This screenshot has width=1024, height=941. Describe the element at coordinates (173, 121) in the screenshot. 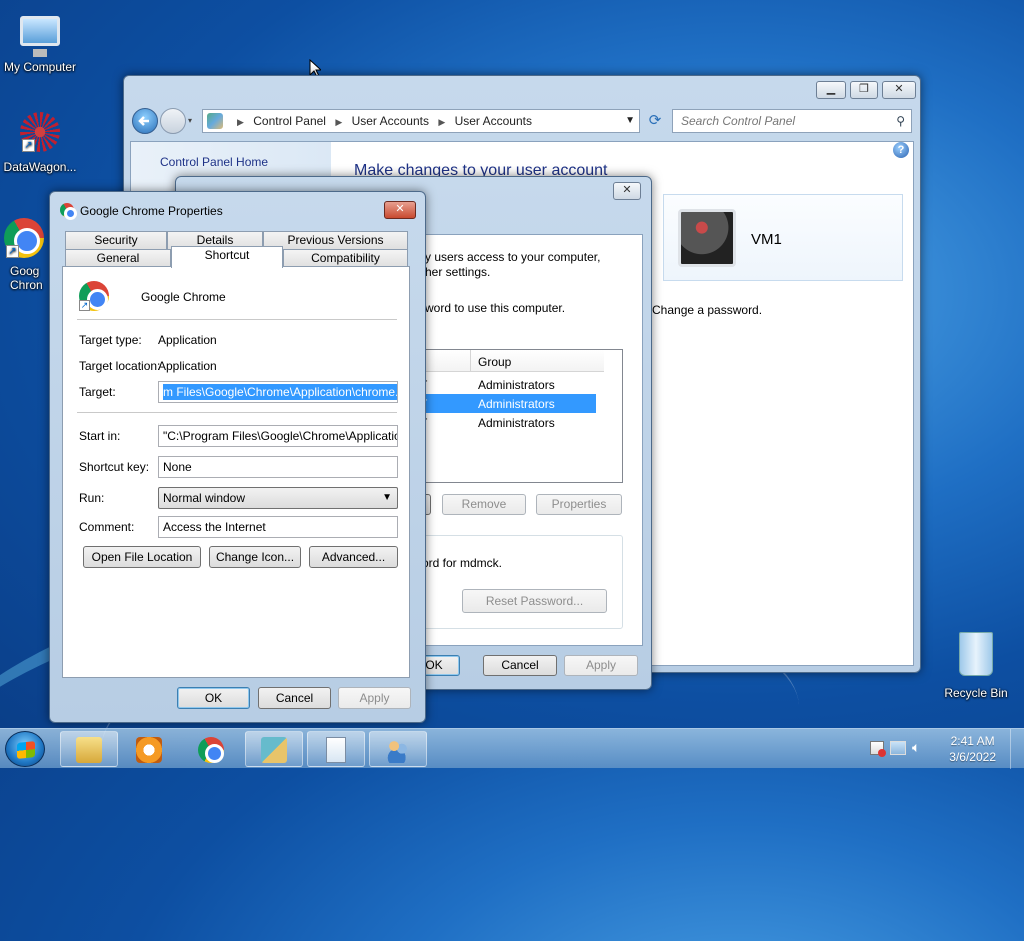

I see `forward-button` at that location.